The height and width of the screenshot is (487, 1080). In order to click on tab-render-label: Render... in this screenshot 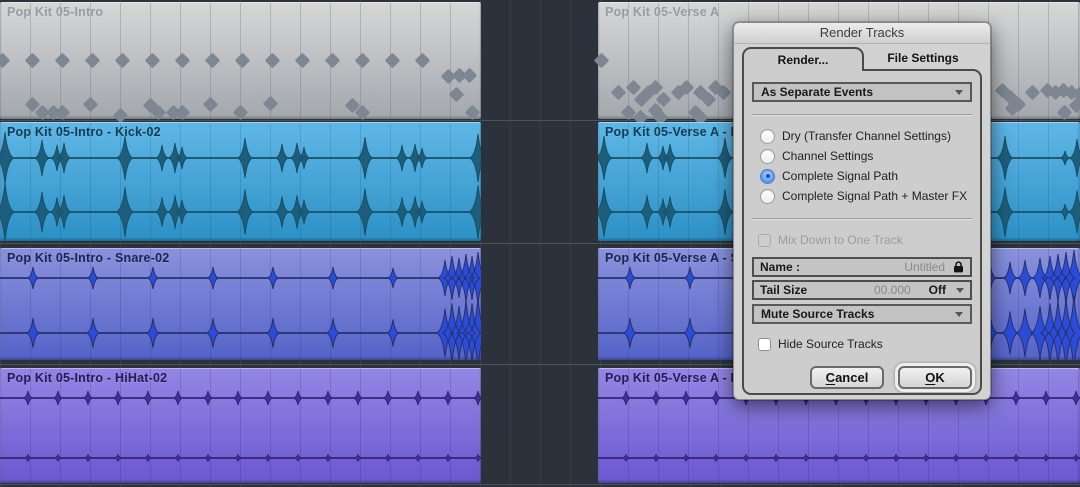, I will do `click(803, 60)`.